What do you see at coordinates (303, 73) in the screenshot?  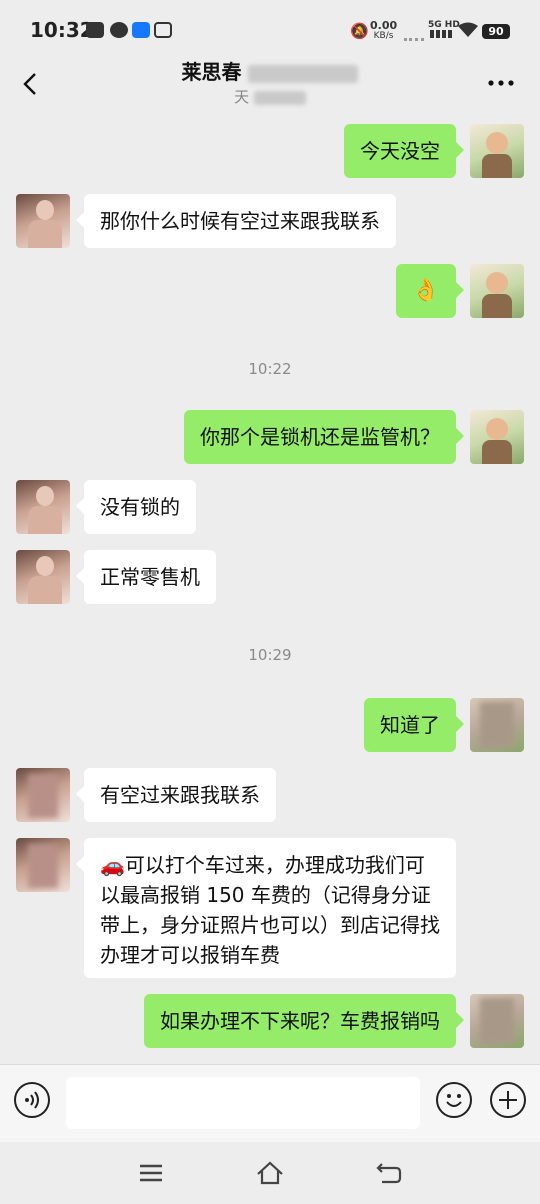 I see `title-redaction` at bounding box center [303, 73].